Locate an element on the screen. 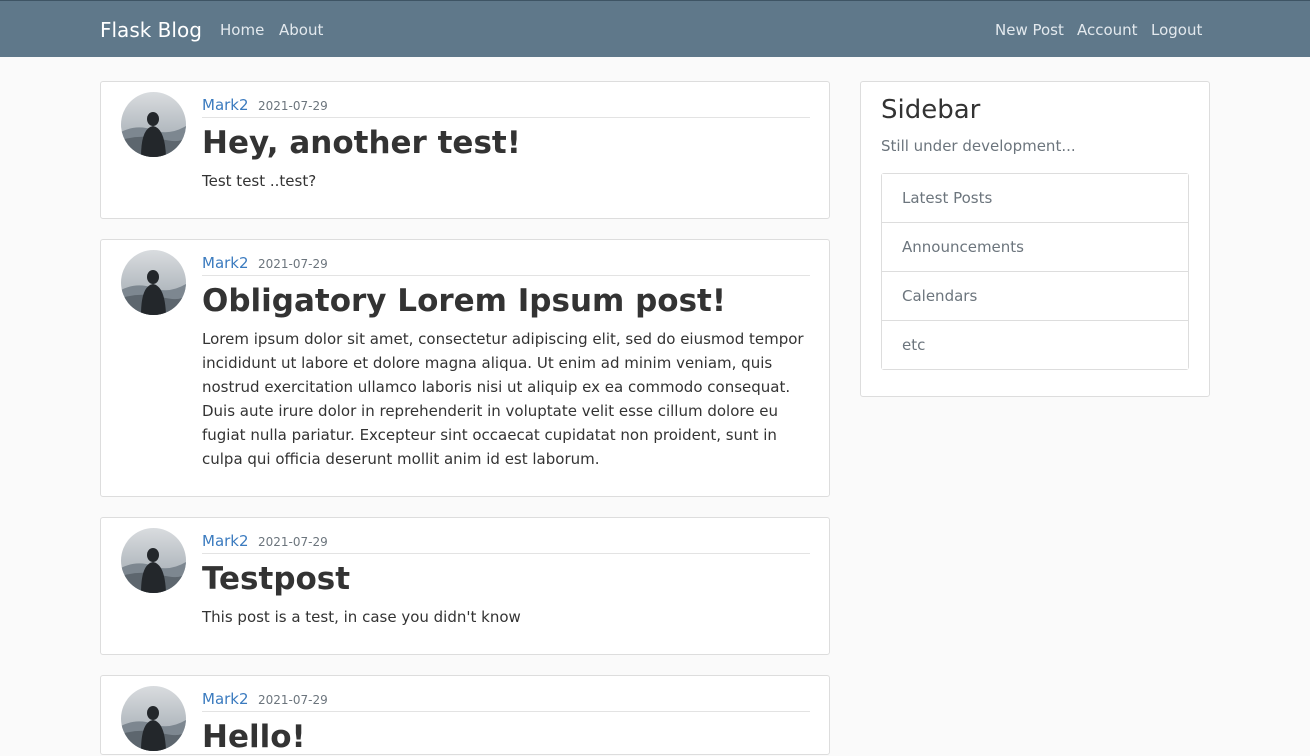 This screenshot has height=756, width=1310. post-card: Mark2 2021-07-29 Hello! is located at coordinates (465, 715).